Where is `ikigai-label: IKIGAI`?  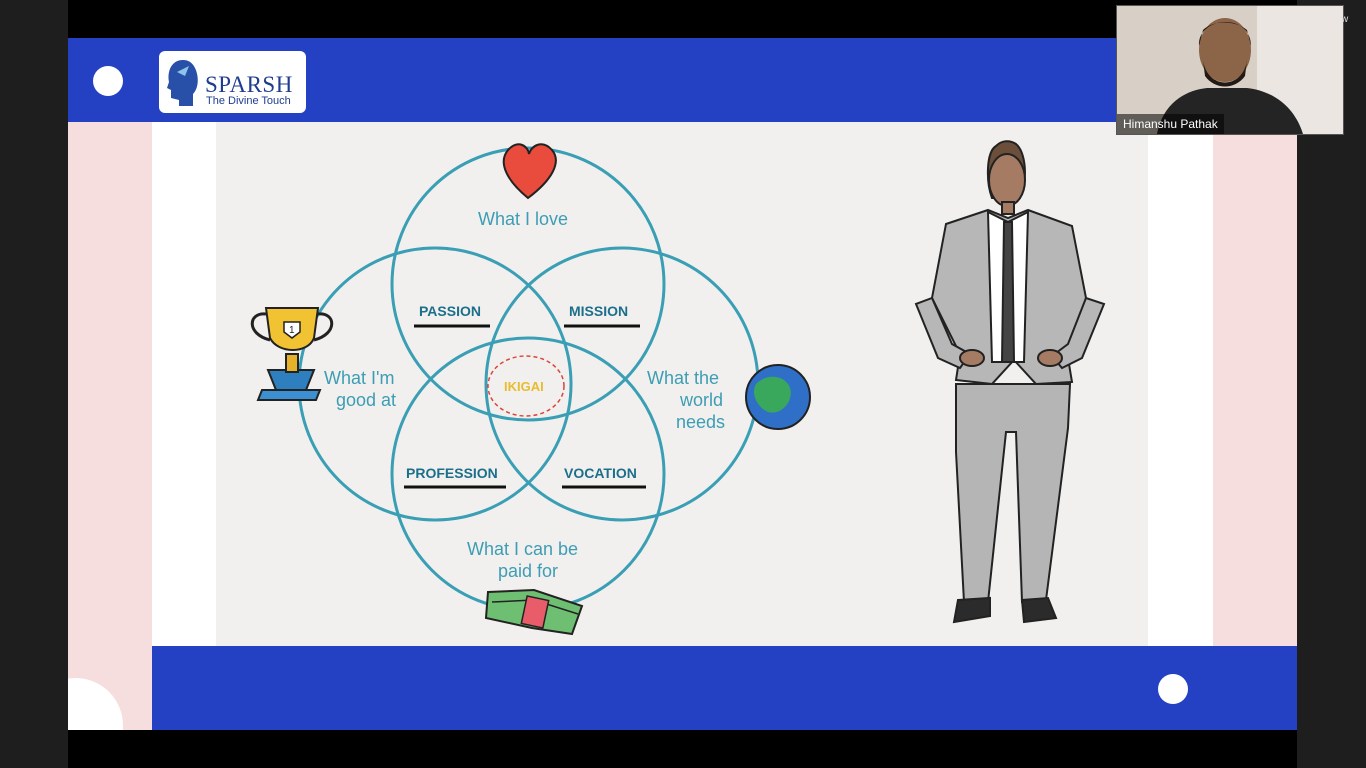
ikigai-label: IKIGAI is located at coordinates (524, 386).